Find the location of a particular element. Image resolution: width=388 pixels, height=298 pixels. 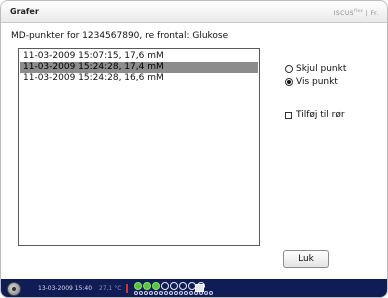

add-to-tube-option: Tilføj til rør is located at coordinates (315, 115).